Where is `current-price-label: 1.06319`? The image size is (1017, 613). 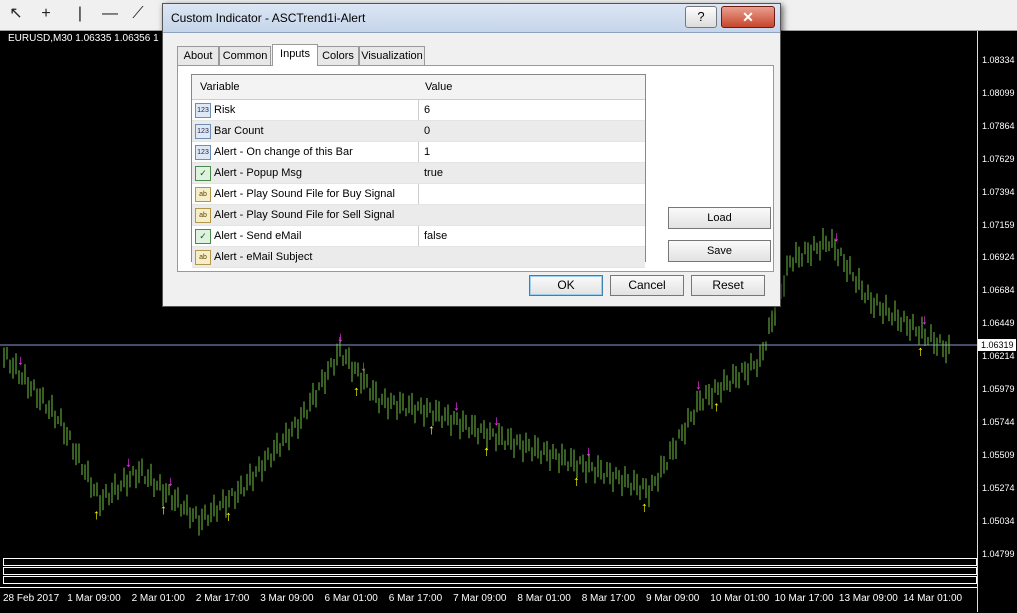 current-price-label: 1.06319 is located at coordinates (997, 345).